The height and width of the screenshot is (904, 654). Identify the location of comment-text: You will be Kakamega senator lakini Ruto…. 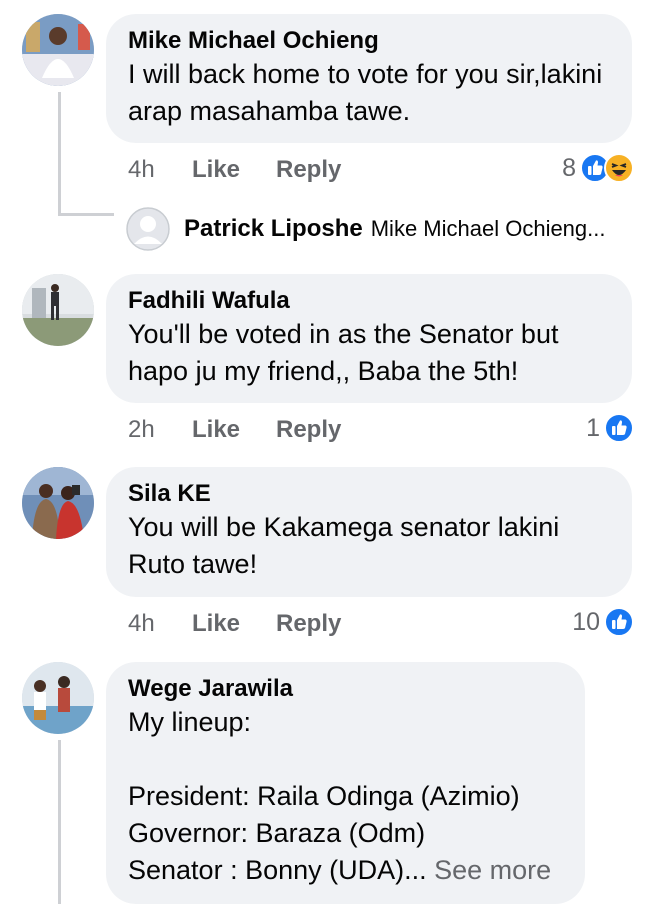
(344, 545).